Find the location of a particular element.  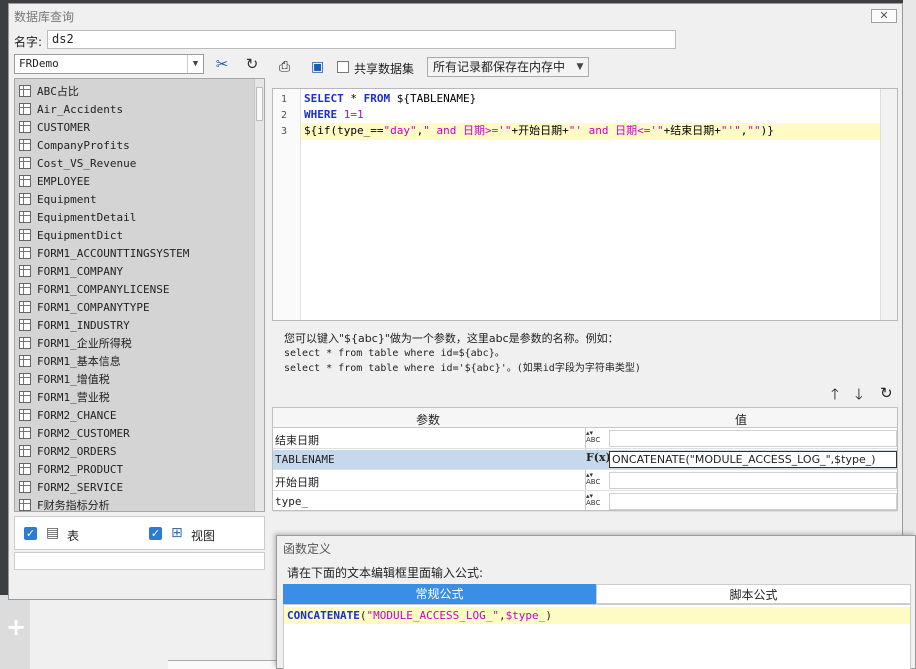

scrollbar-thumb is located at coordinates (259, 104).